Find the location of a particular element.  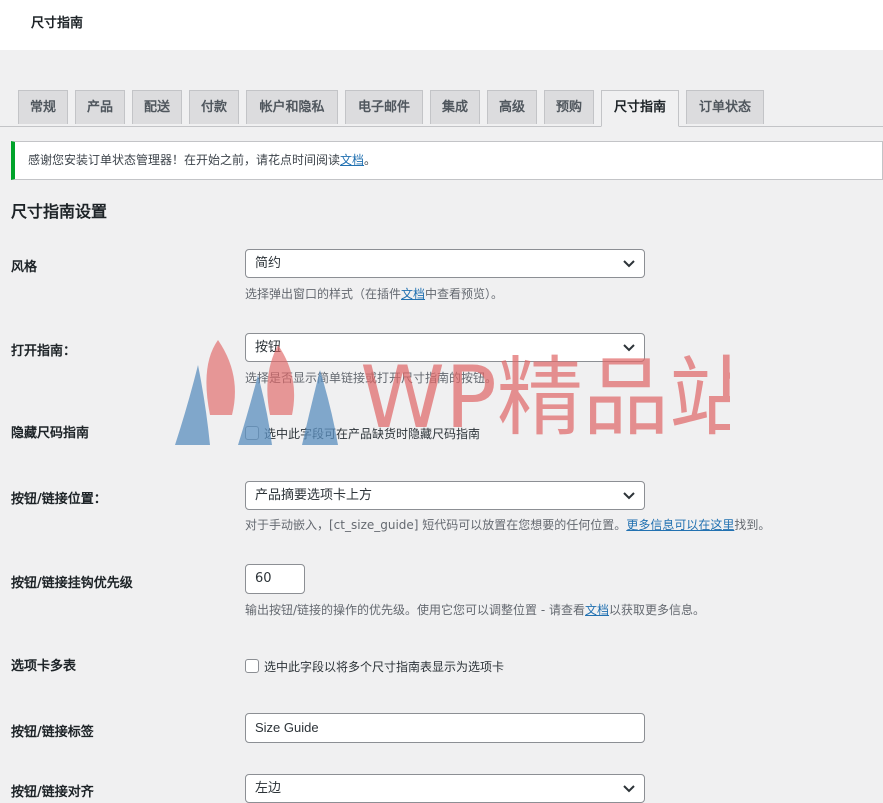

notice-text: 感谢您安装订单状态管理器！在开始之前，请花点时间阅读 is located at coordinates (184, 160).